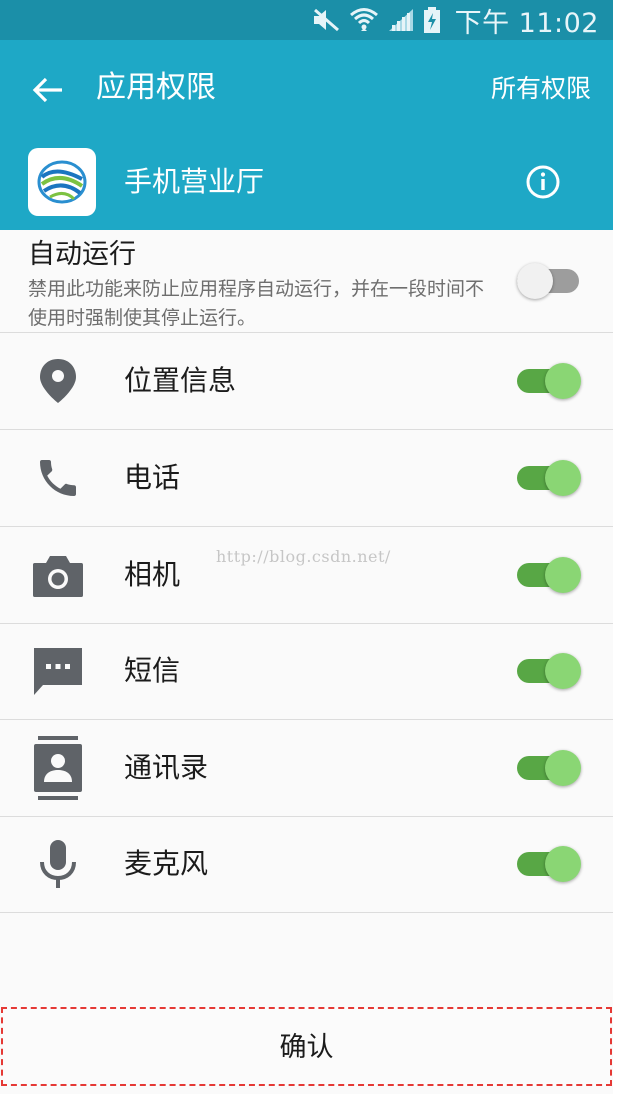 This screenshot has width=620, height=1094. I want to click on wifi-icon, so click(364, 20).